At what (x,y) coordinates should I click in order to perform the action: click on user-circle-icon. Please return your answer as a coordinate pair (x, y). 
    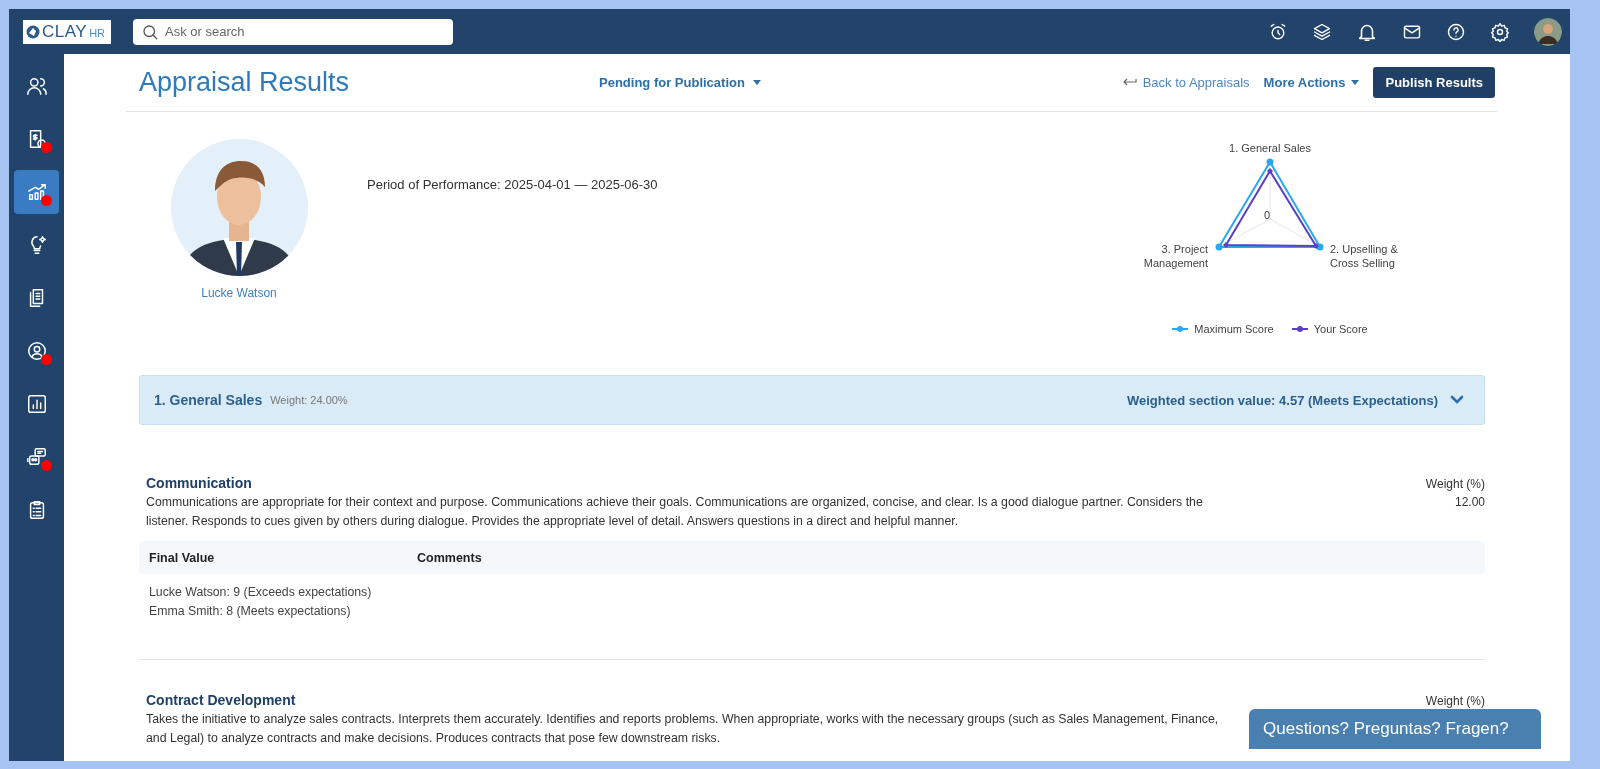
    Looking at the image, I should click on (36, 351).